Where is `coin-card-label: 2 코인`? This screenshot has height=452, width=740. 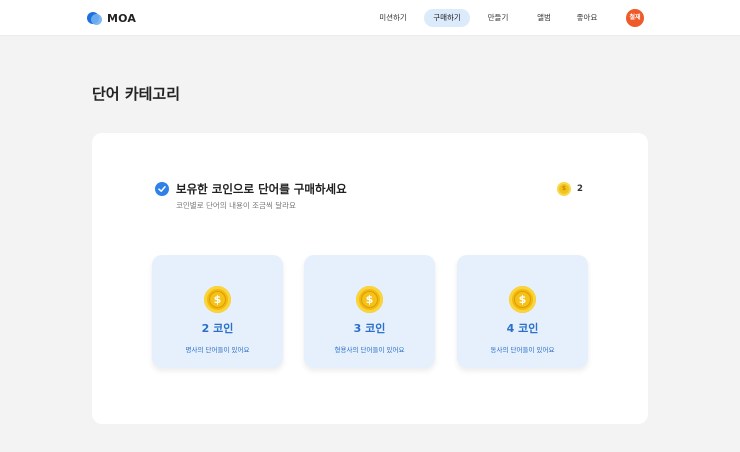 coin-card-label: 2 코인 is located at coordinates (217, 328).